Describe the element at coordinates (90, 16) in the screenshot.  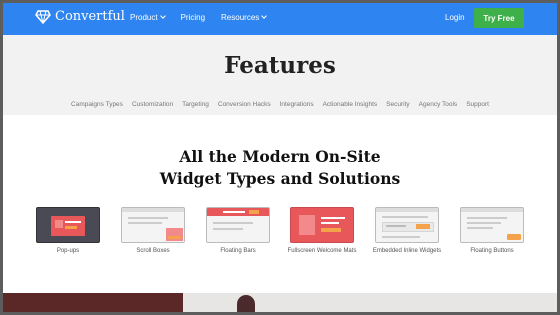
I see `brand-name: Convertful` at that location.